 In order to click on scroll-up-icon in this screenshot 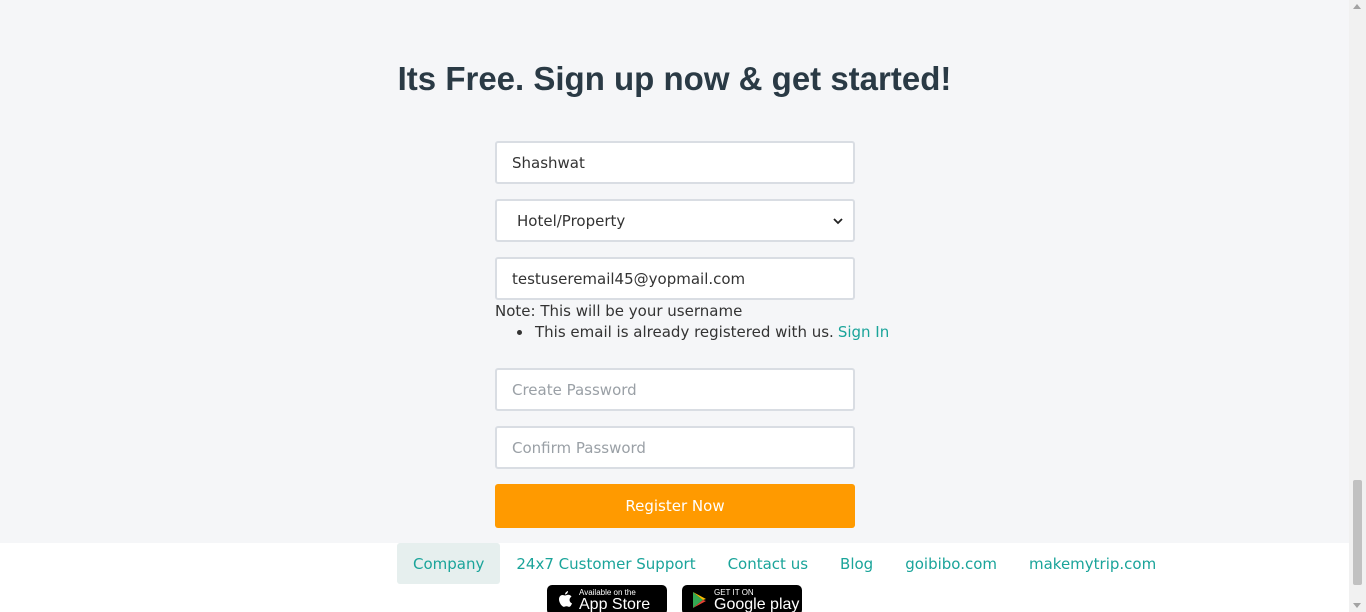, I will do `click(1357, 6)`.